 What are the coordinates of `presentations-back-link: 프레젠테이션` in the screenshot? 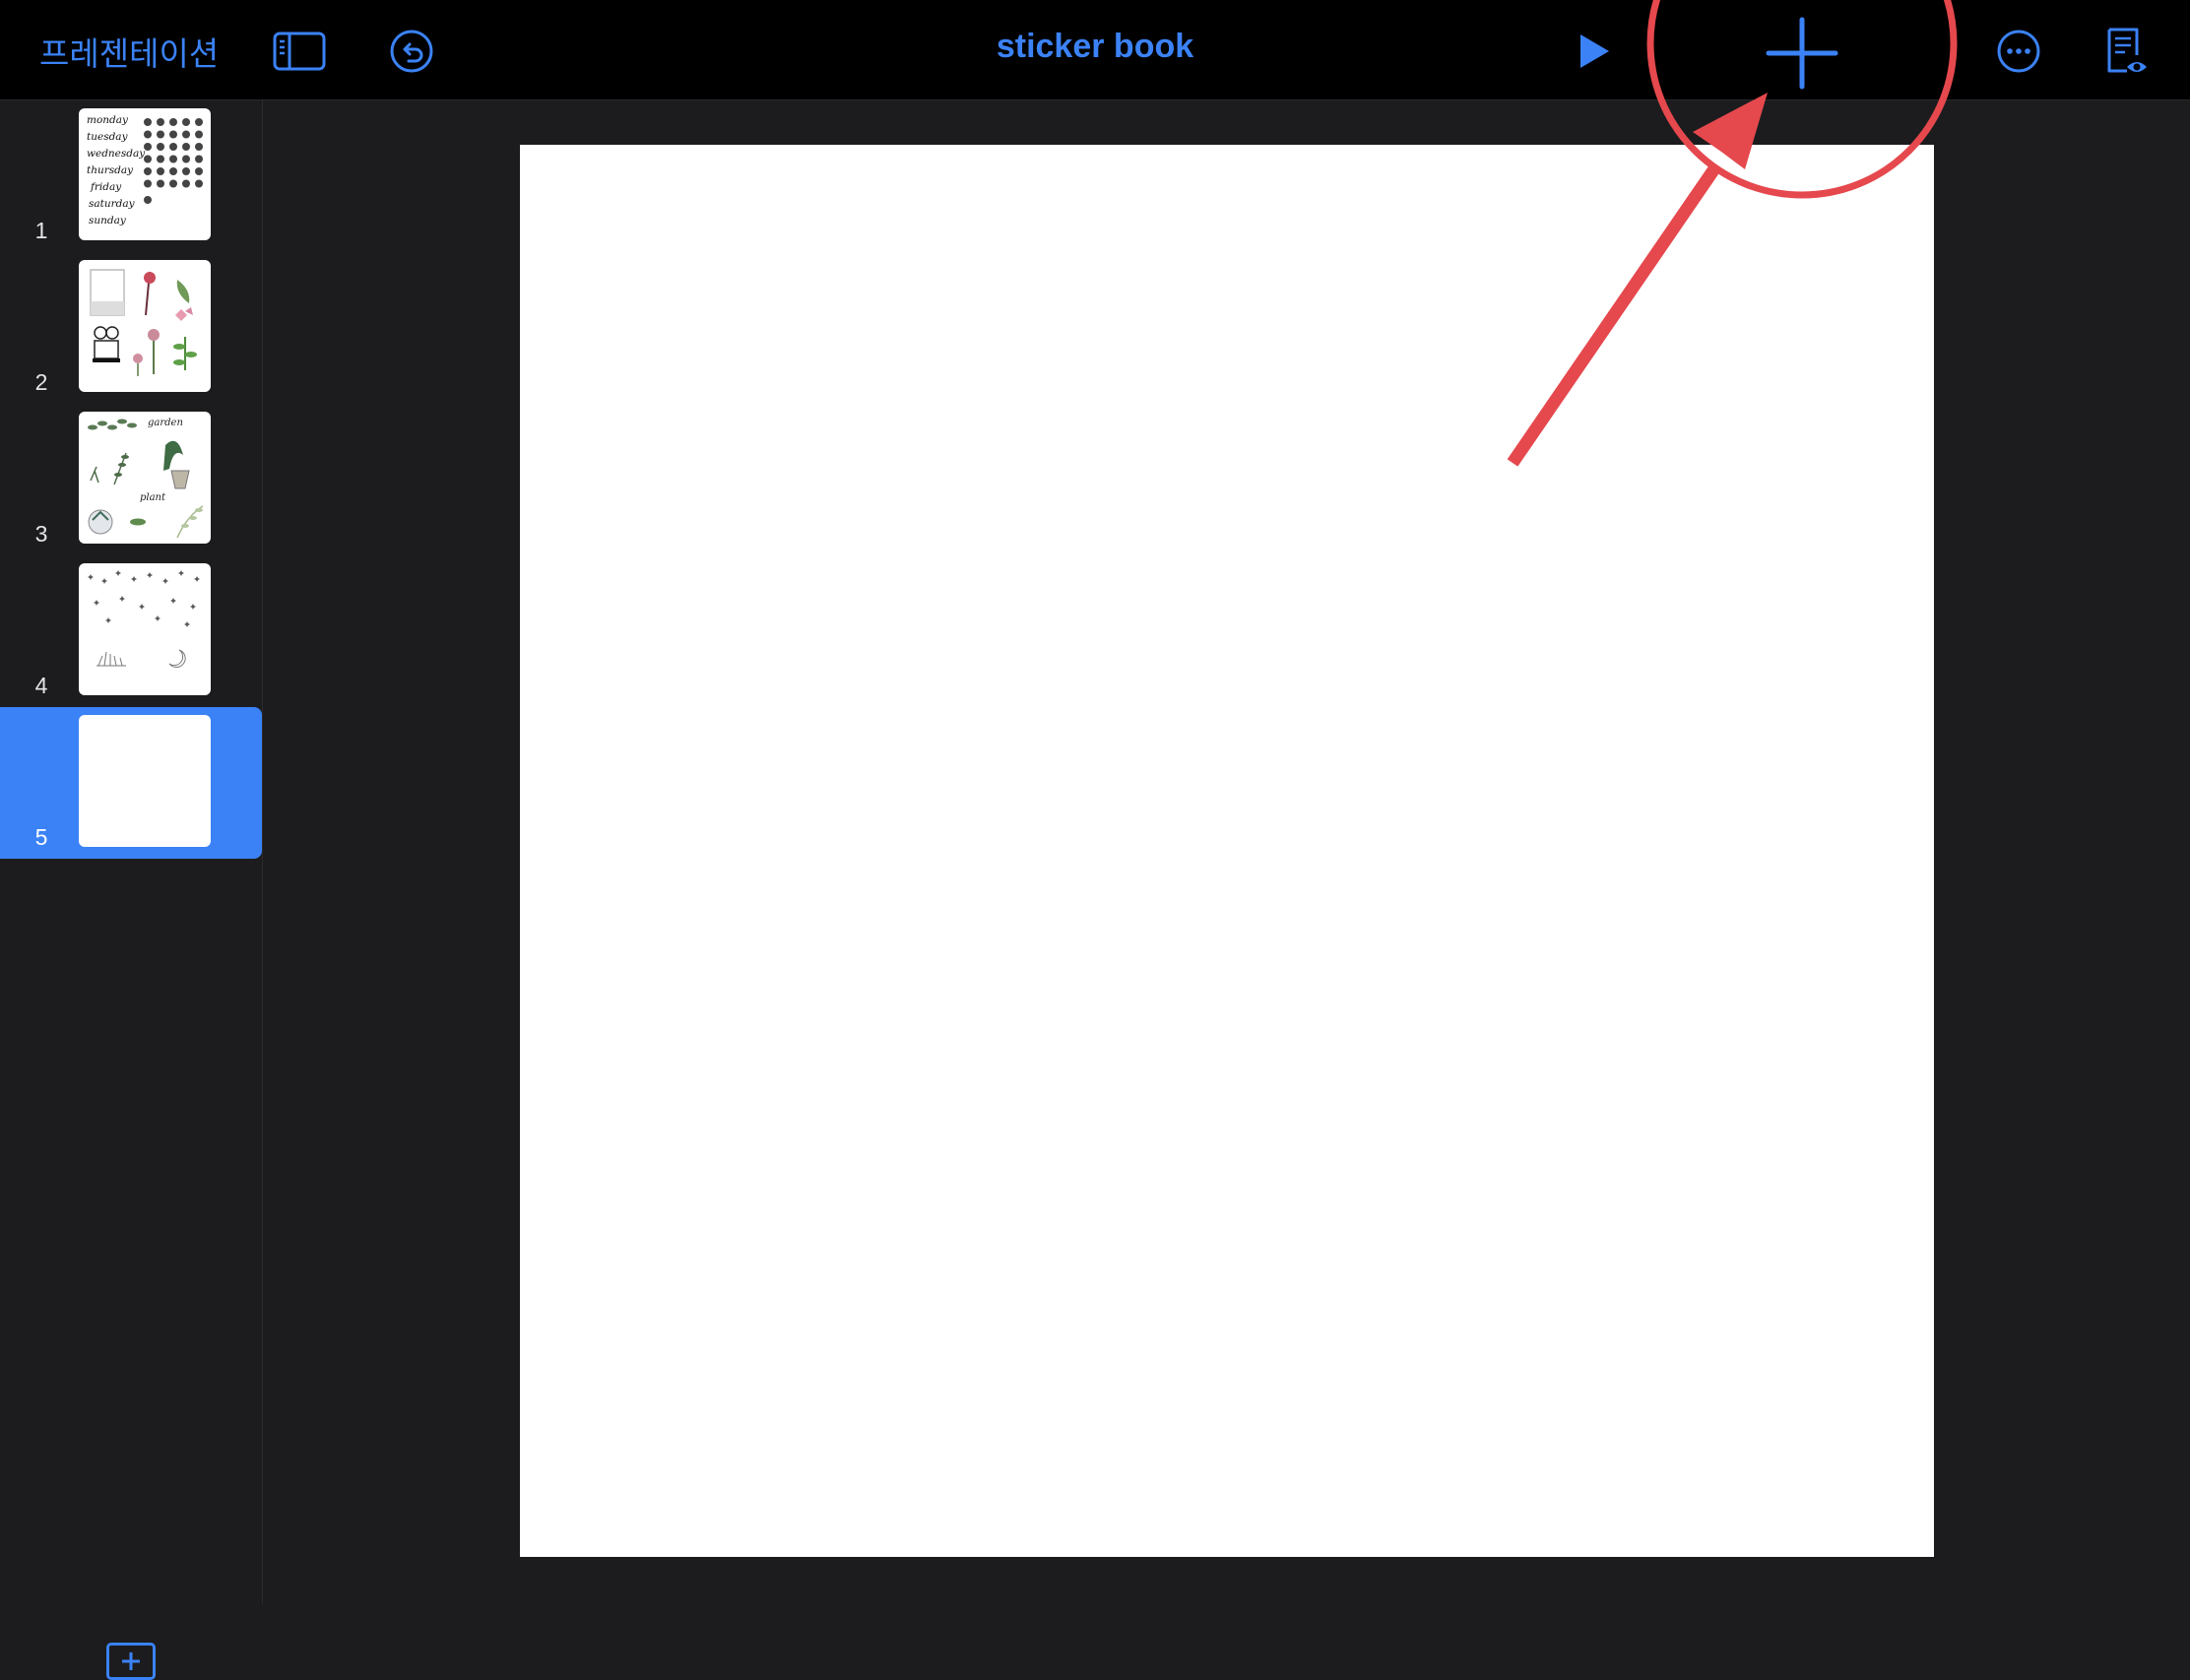 It's located at (129, 51).